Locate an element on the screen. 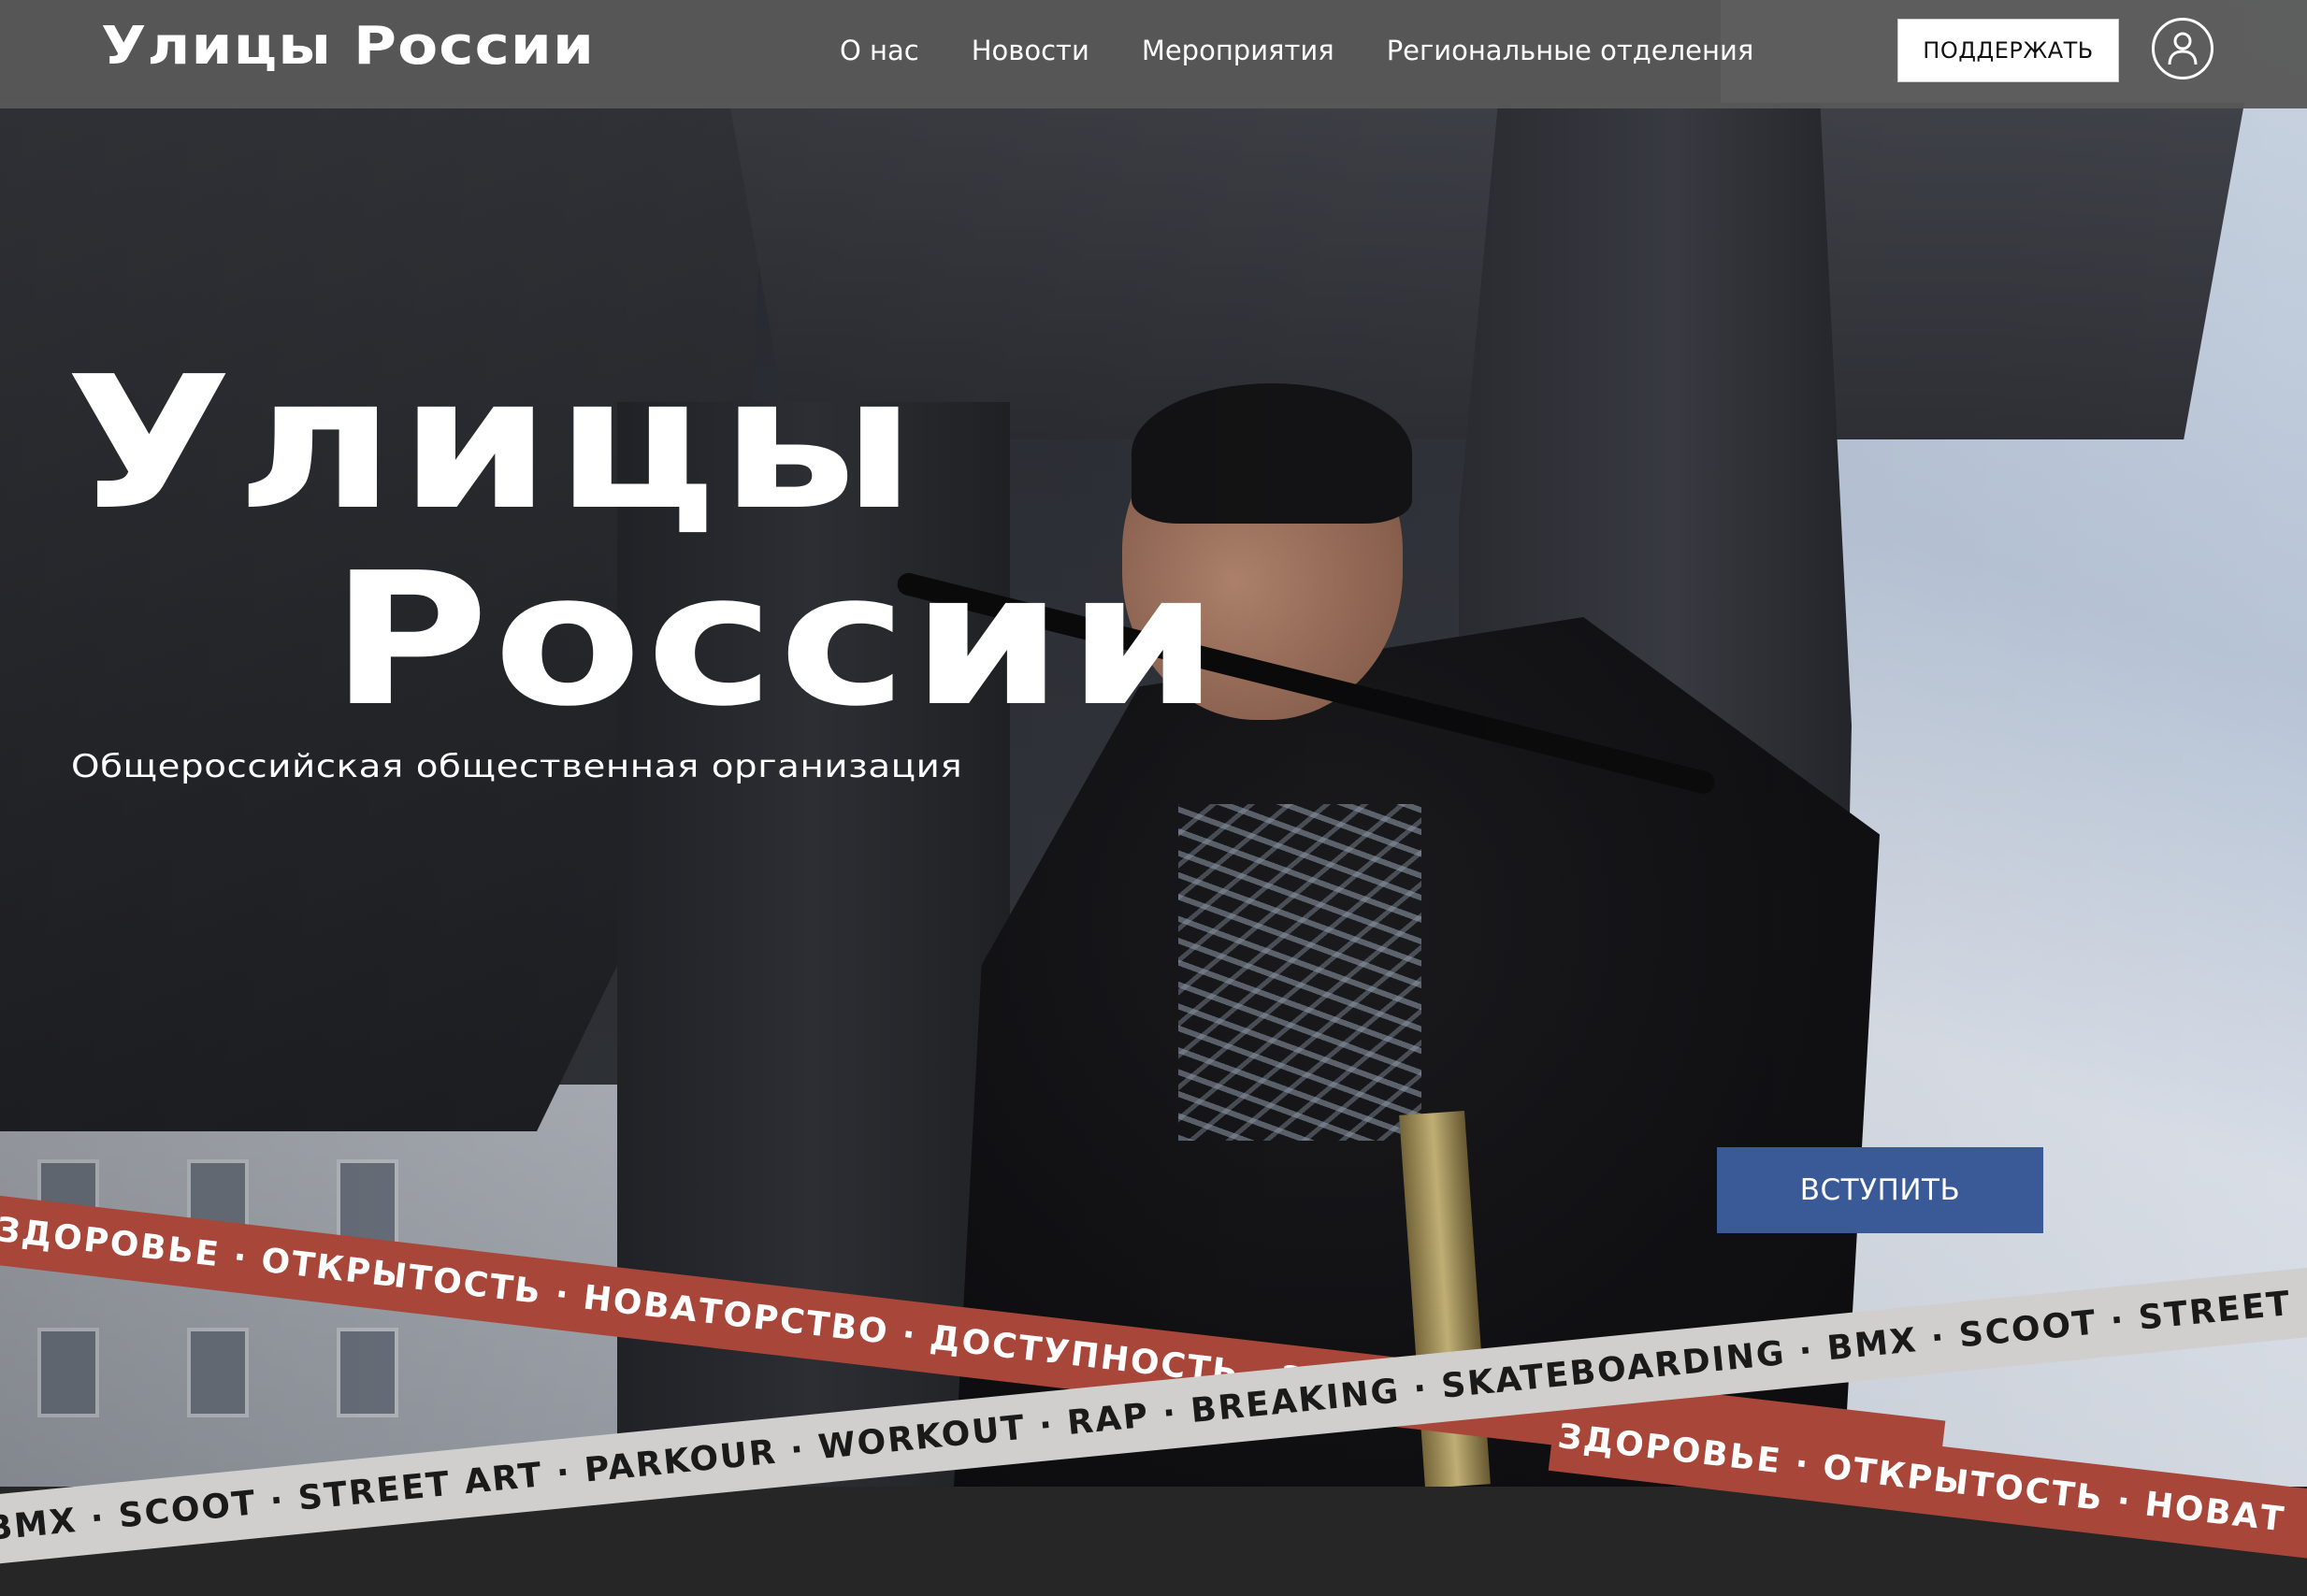 Image resolution: width=2307 pixels, height=1596 pixels. hero-subtitle: Общероссийская общественная организация is located at coordinates (517, 767).